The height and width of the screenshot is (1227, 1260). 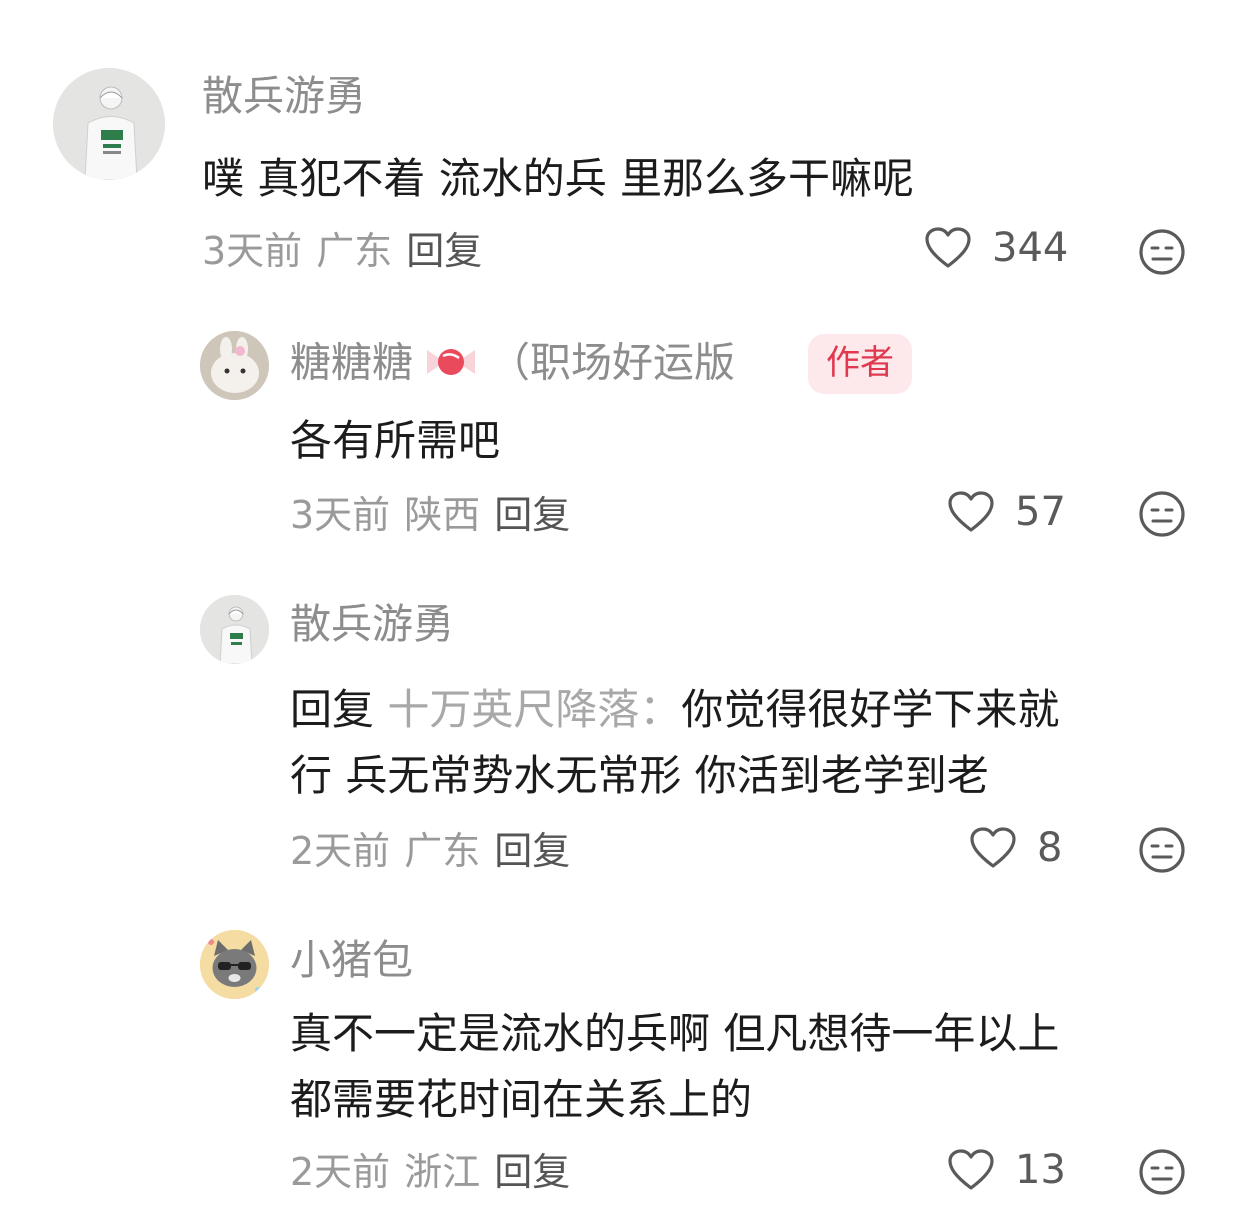 What do you see at coordinates (1030, 248) in the screenshot?
I see `like-count: 344` at bounding box center [1030, 248].